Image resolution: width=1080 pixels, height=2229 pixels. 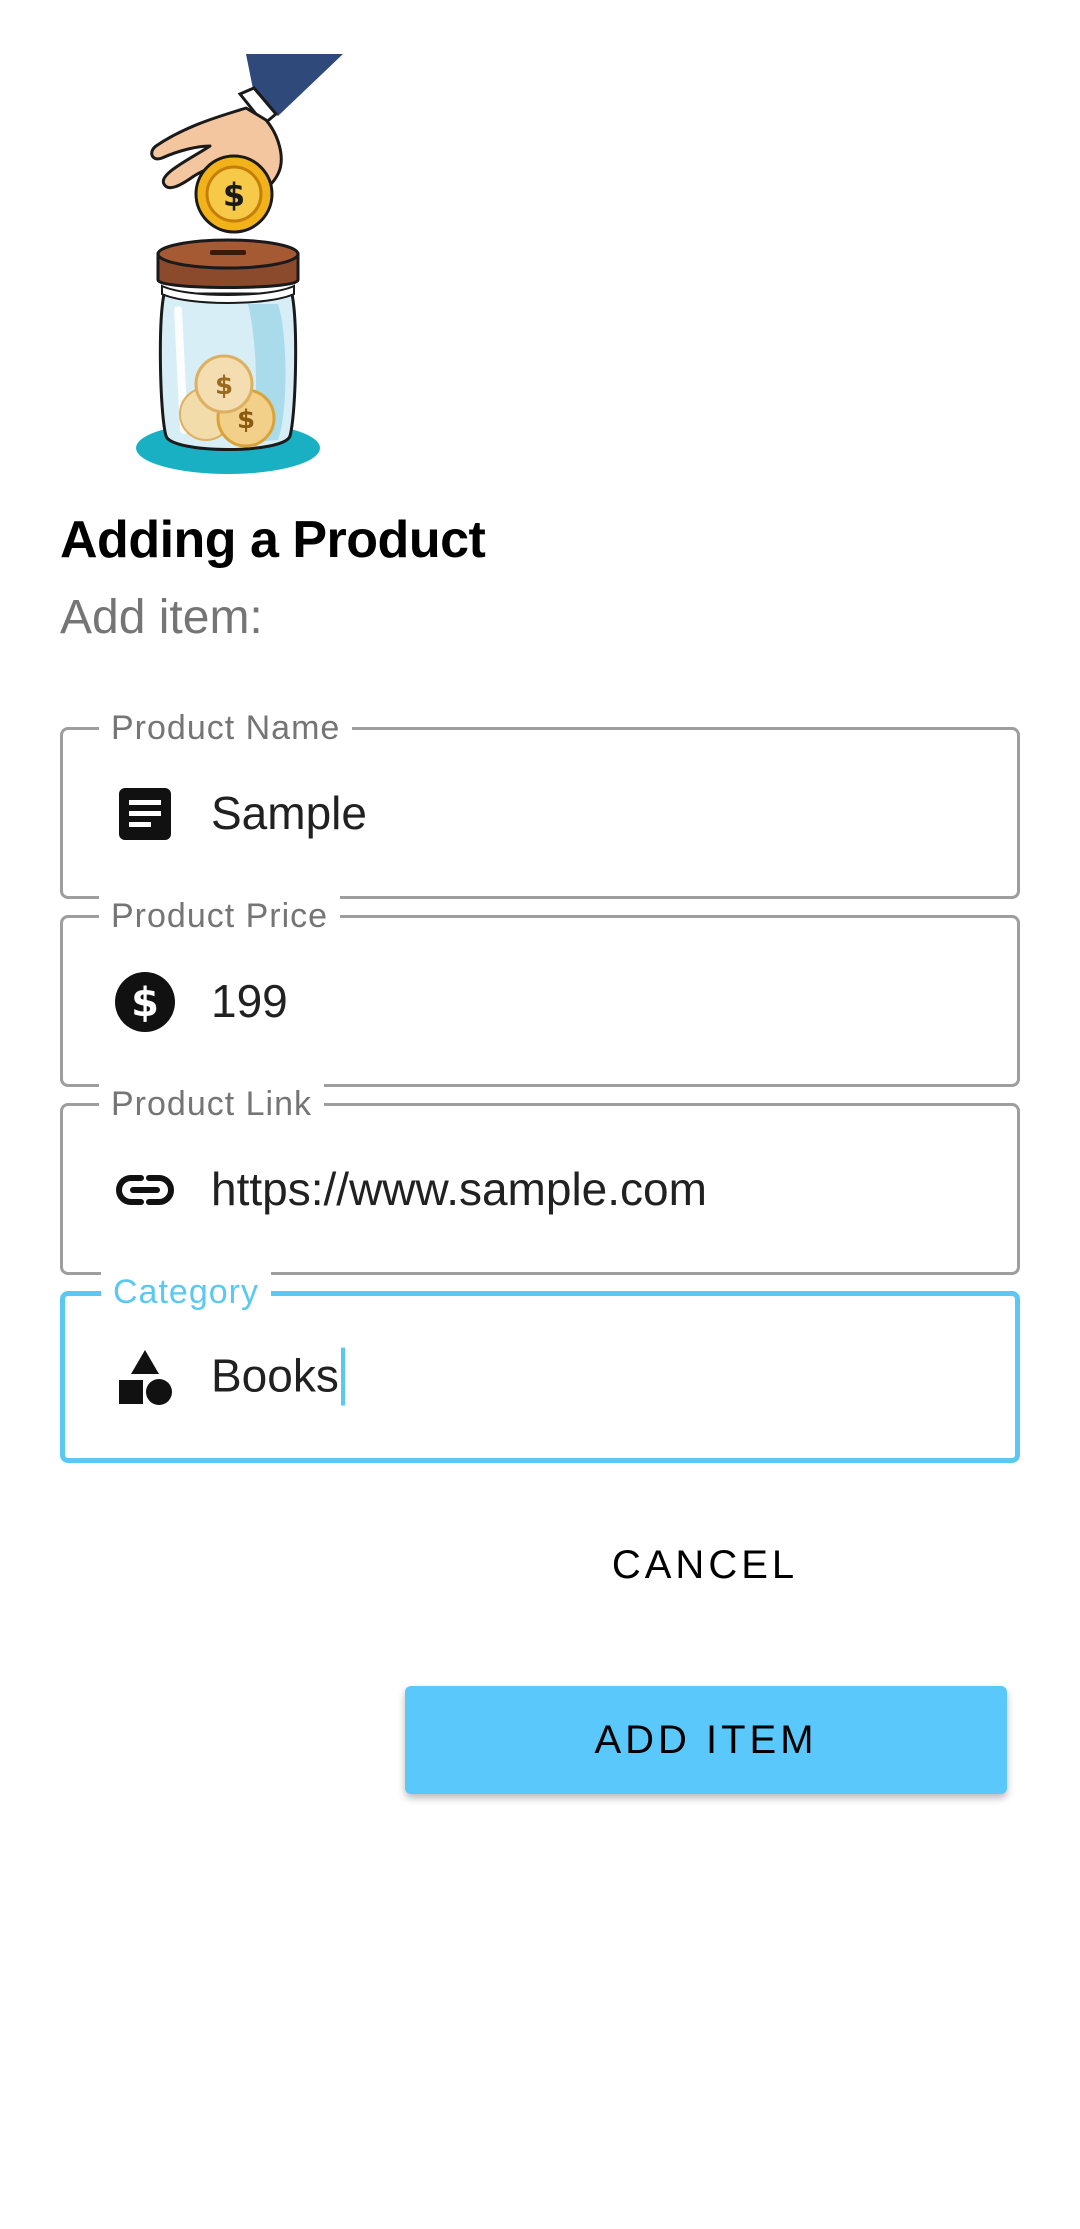 What do you see at coordinates (705, 1565) in the screenshot?
I see `cancel-button: CANCEL` at bounding box center [705, 1565].